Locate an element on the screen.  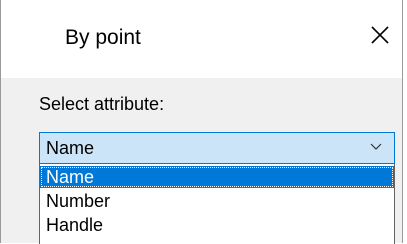
dropdown-option-name: Name is located at coordinates (217, 177).